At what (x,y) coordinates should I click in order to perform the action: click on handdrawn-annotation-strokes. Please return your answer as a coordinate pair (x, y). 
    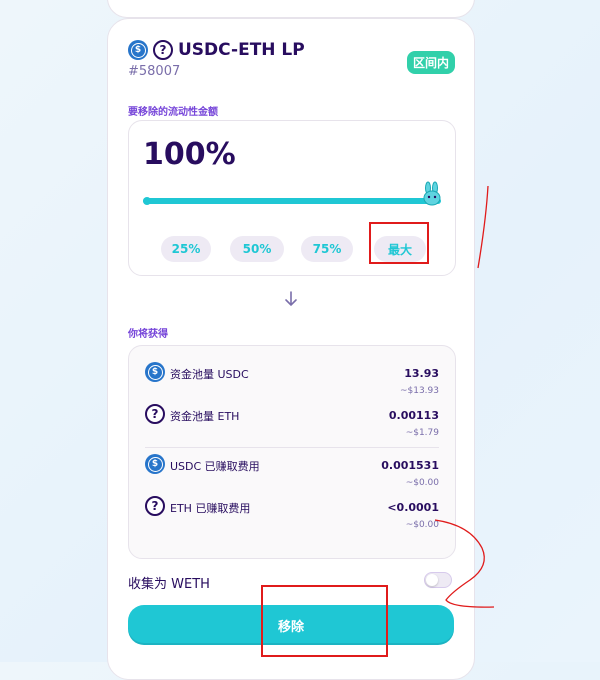
    Looking at the image, I should click on (464, 396).